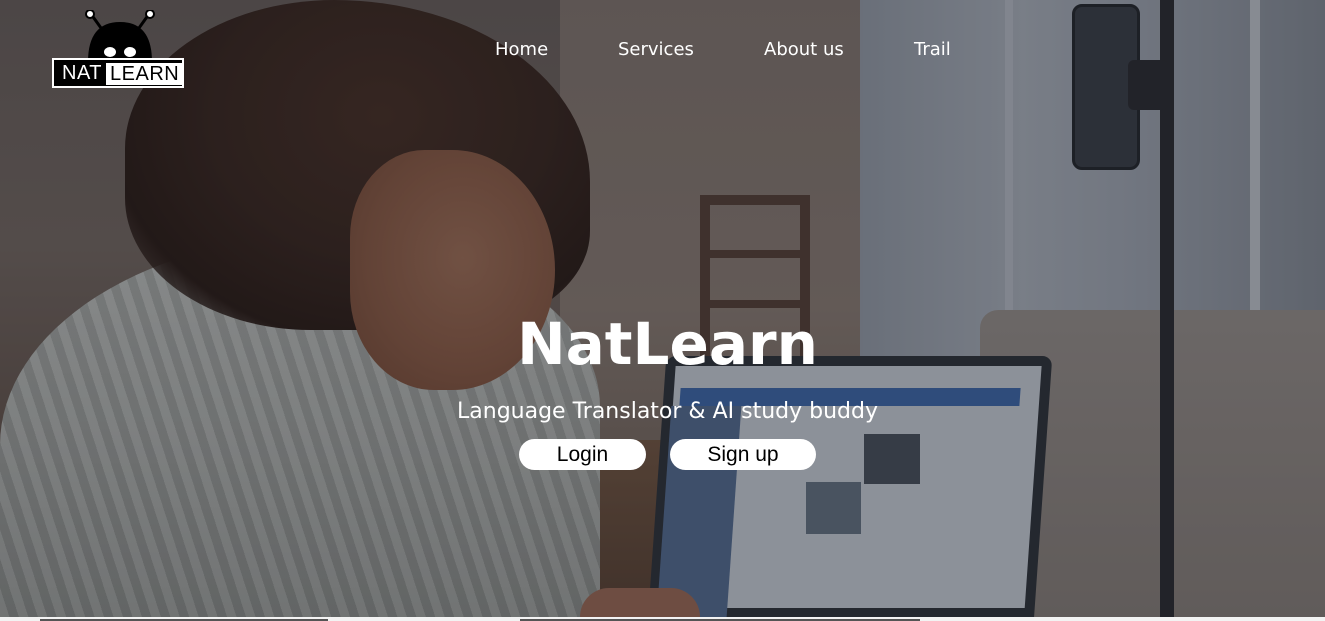 The width and height of the screenshot is (1325, 621). Describe the element at coordinates (521, 50) in the screenshot. I see `nav-link-home: Home` at that location.